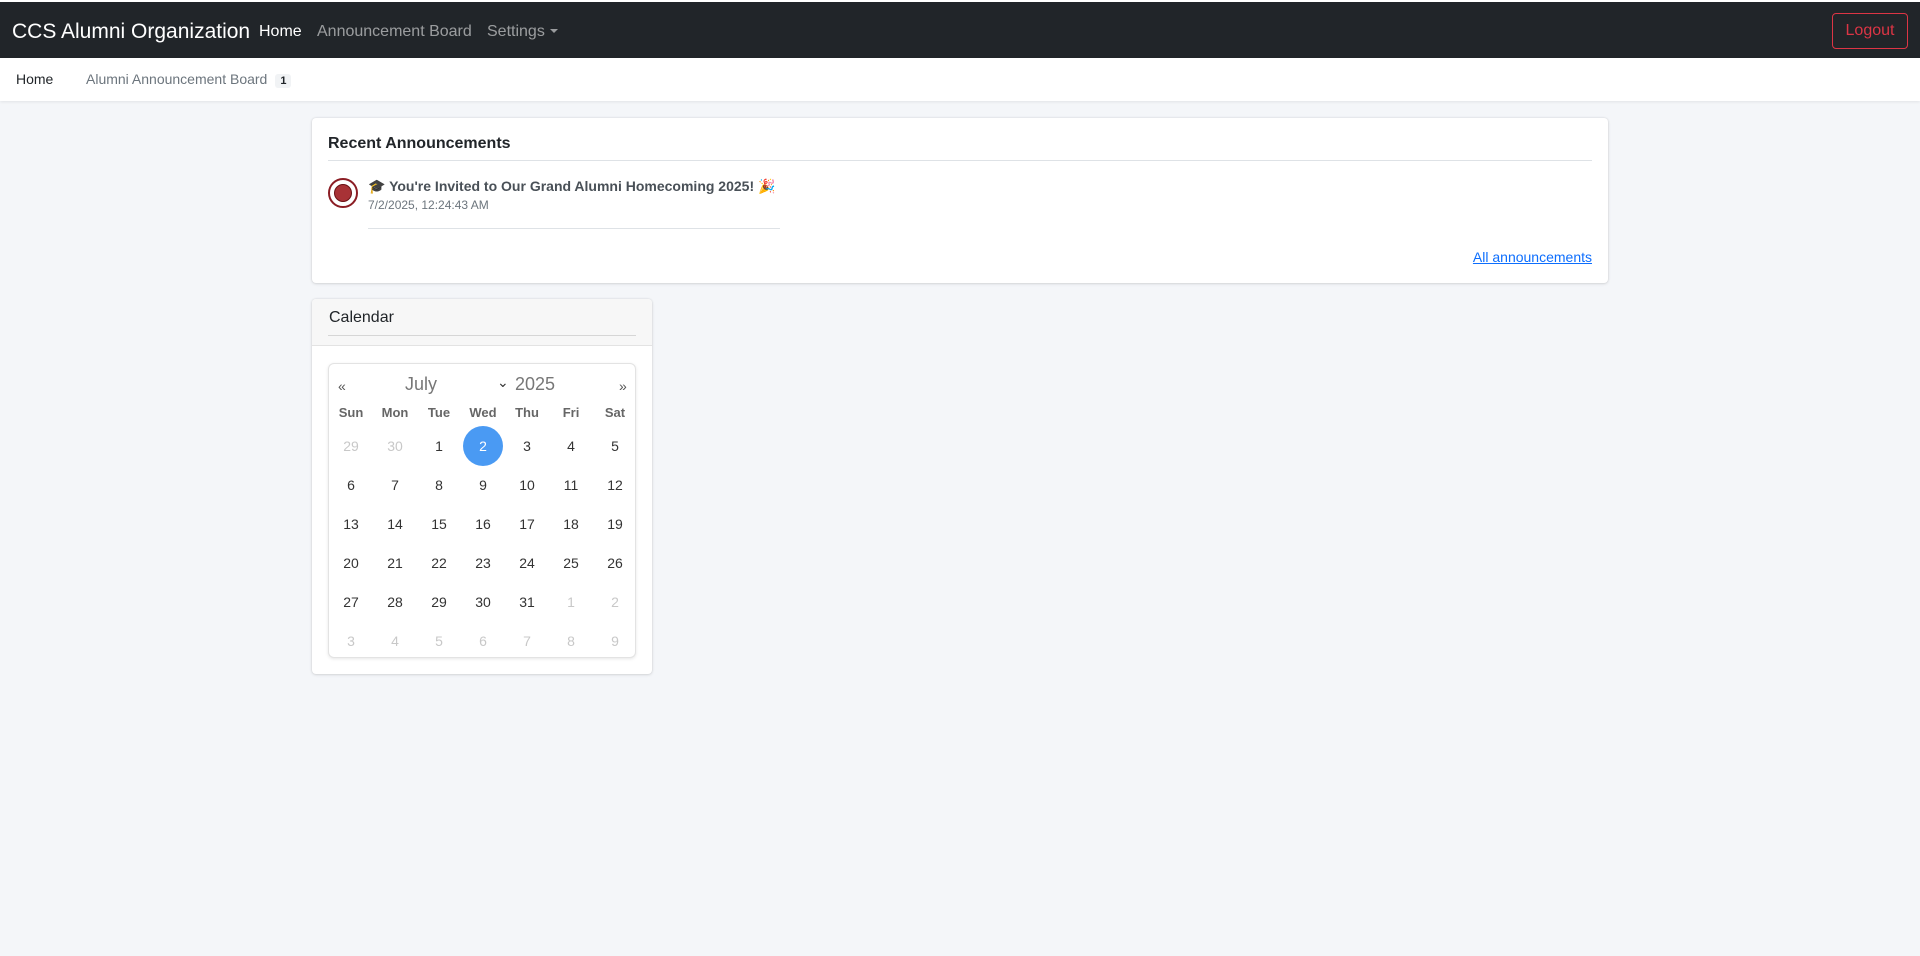  What do you see at coordinates (351, 602) in the screenshot?
I see `calendar-day: 27` at bounding box center [351, 602].